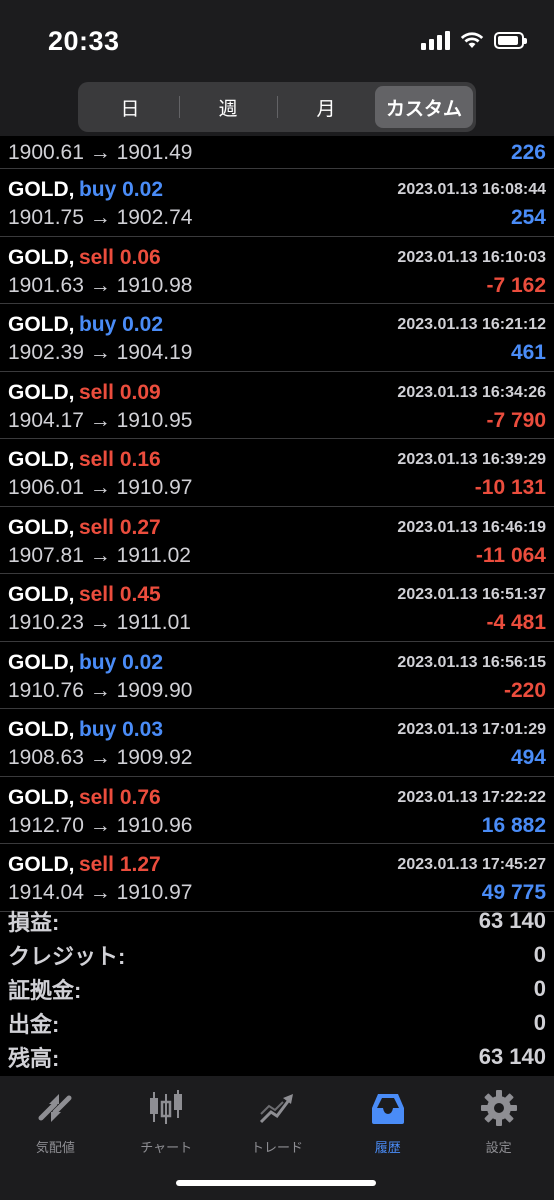  I want to click on deal-title: GOLD, sell 0.09, so click(84, 393).